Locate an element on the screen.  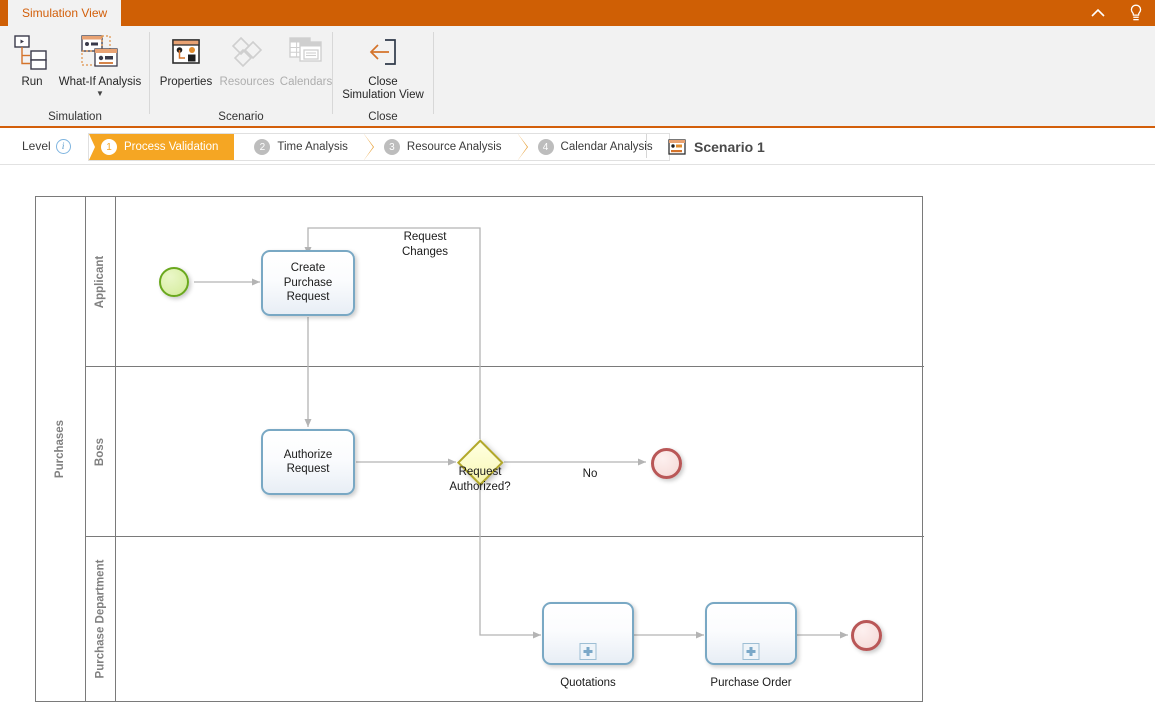
lane-purchase-department-header: Purchase Department is located at coordinates (101, 619).